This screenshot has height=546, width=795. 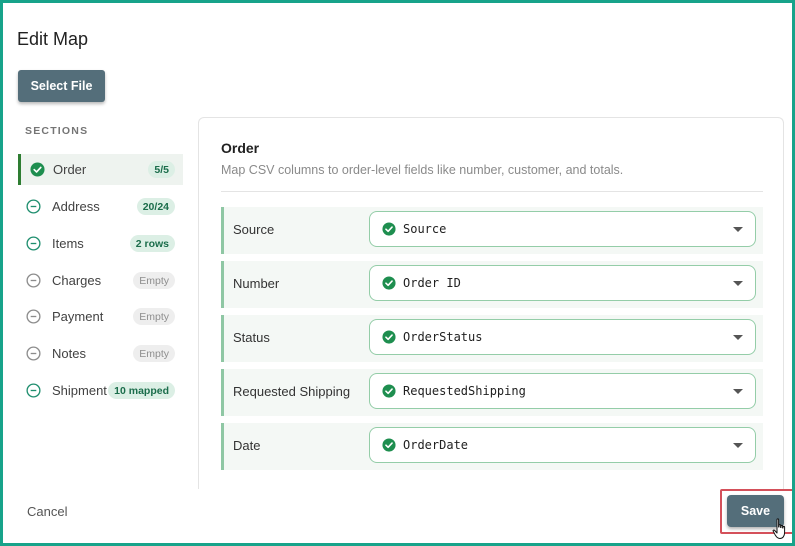 I want to click on selected-column: Order ID, so click(x=432, y=283).